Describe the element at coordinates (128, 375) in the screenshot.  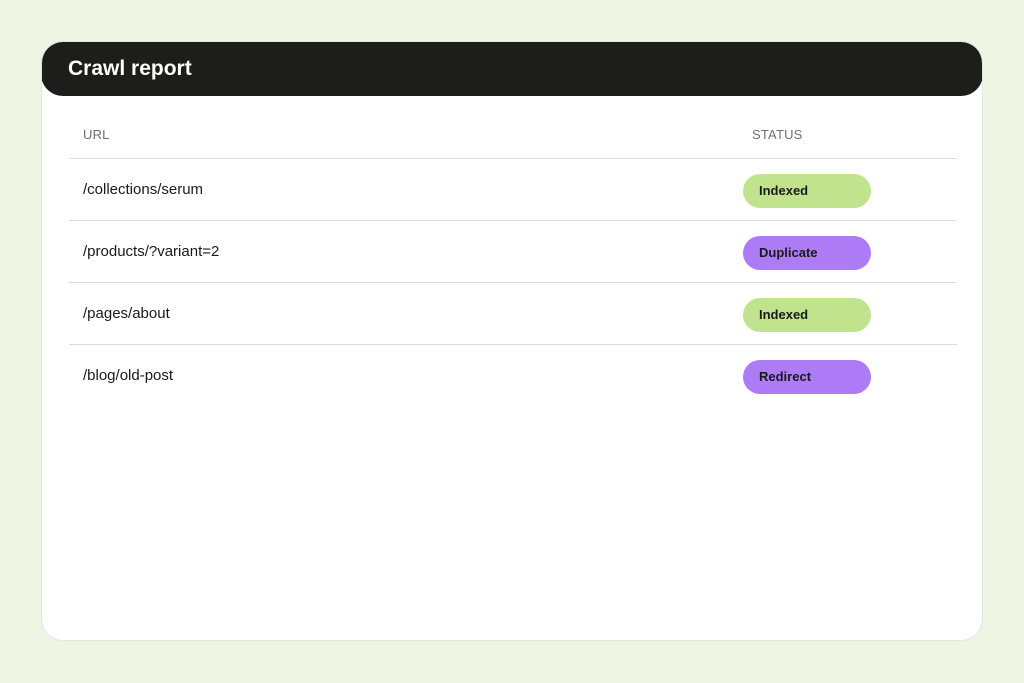
I see `row-url: /blog/old-post` at that location.